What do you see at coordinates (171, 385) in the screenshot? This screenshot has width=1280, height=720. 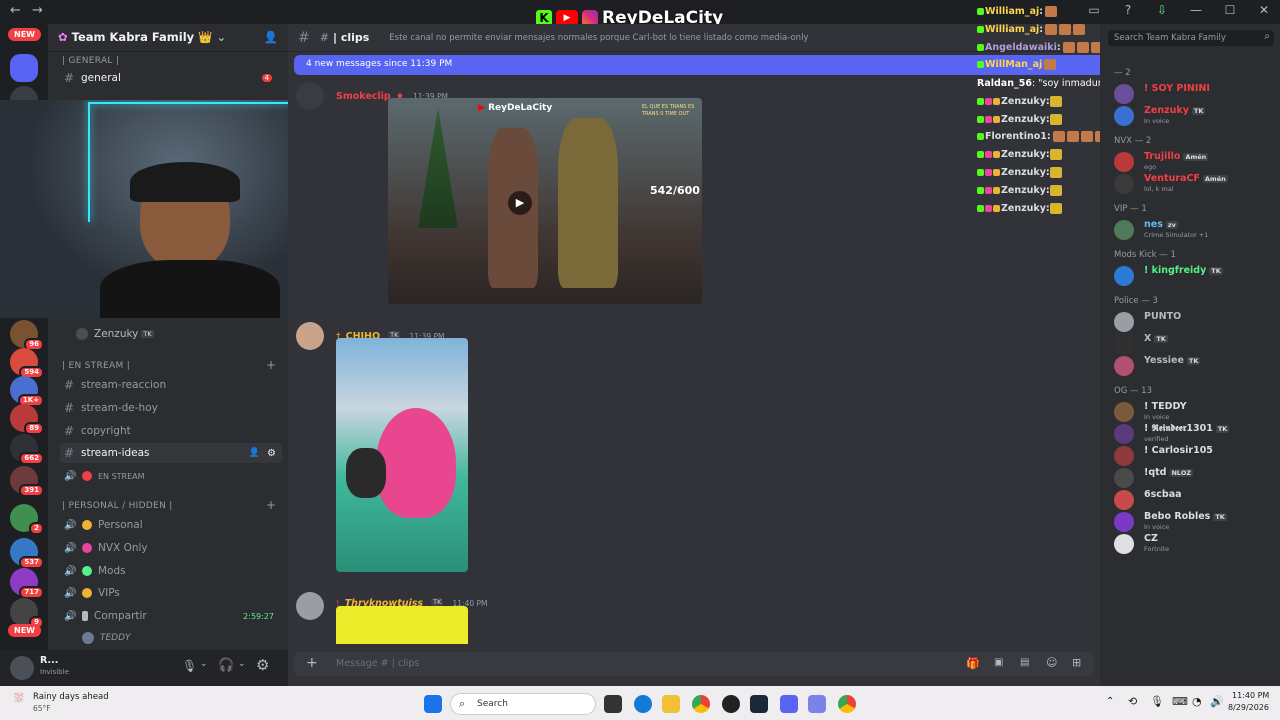 I see `channel-stream-reaccion: # stream-reaccion` at bounding box center [171, 385].